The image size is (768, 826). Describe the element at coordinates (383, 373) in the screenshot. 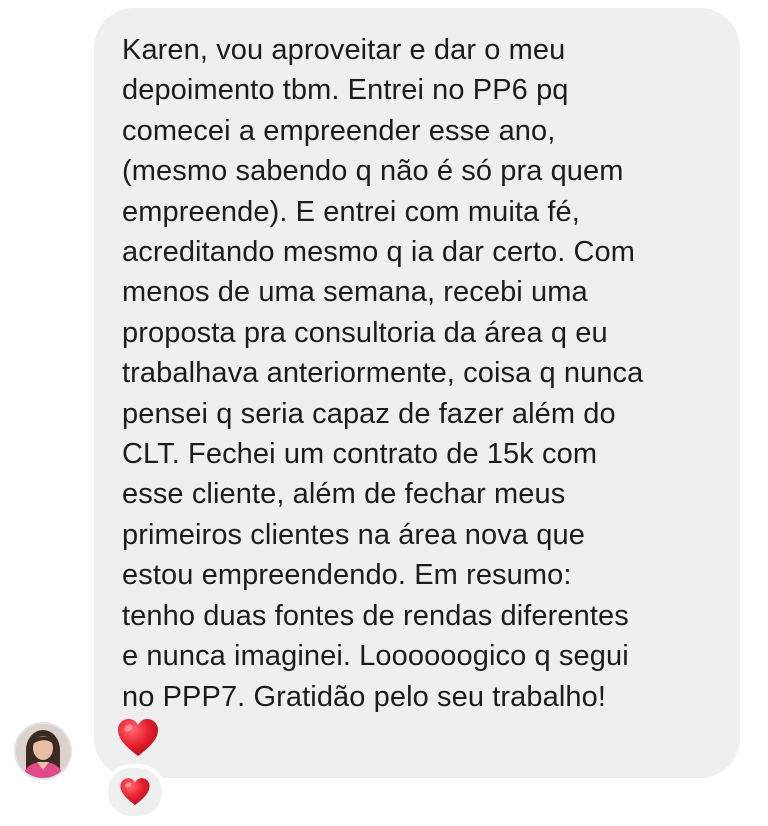

I see `message-line: trabalhava anteriormente, coisa q nunca` at that location.